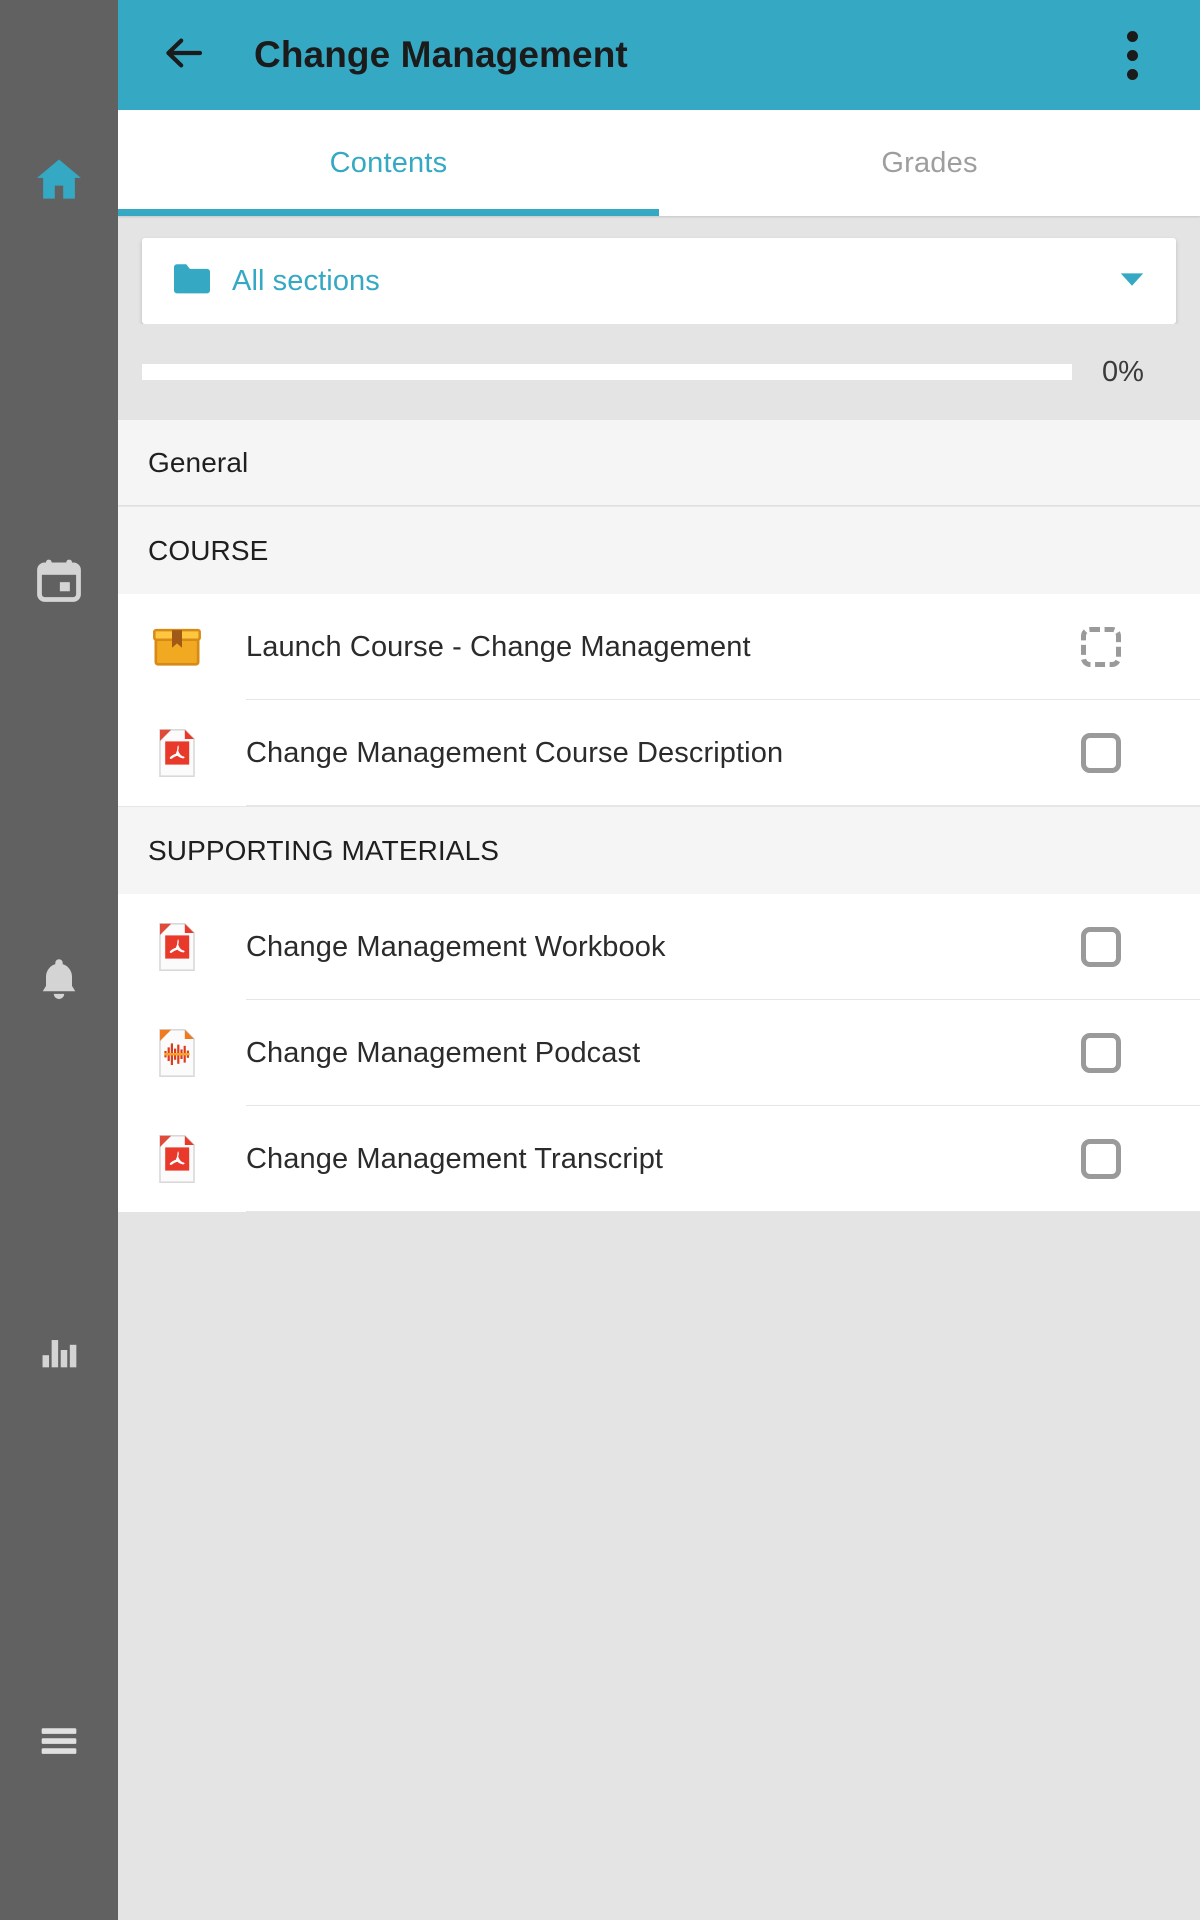 This screenshot has width=1200, height=1920. I want to click on progress-row: 0%, so click(659, 372).